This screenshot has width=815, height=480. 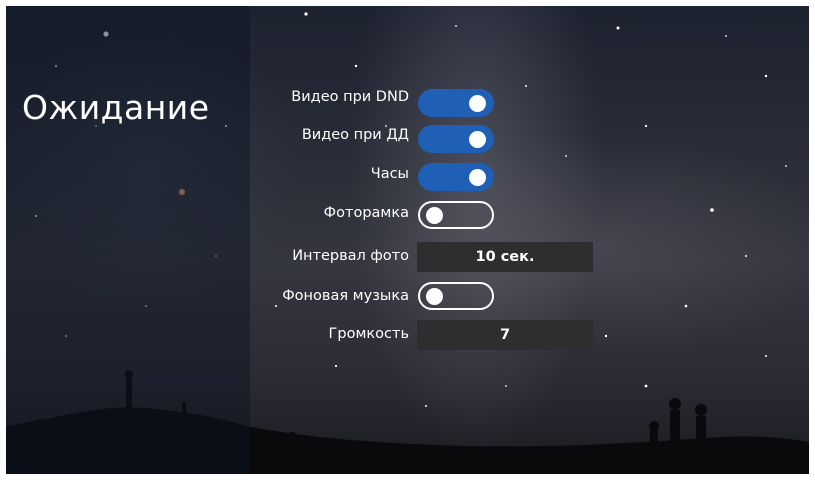 I want to click on volume-value: 7, so click(x=505, y=335).